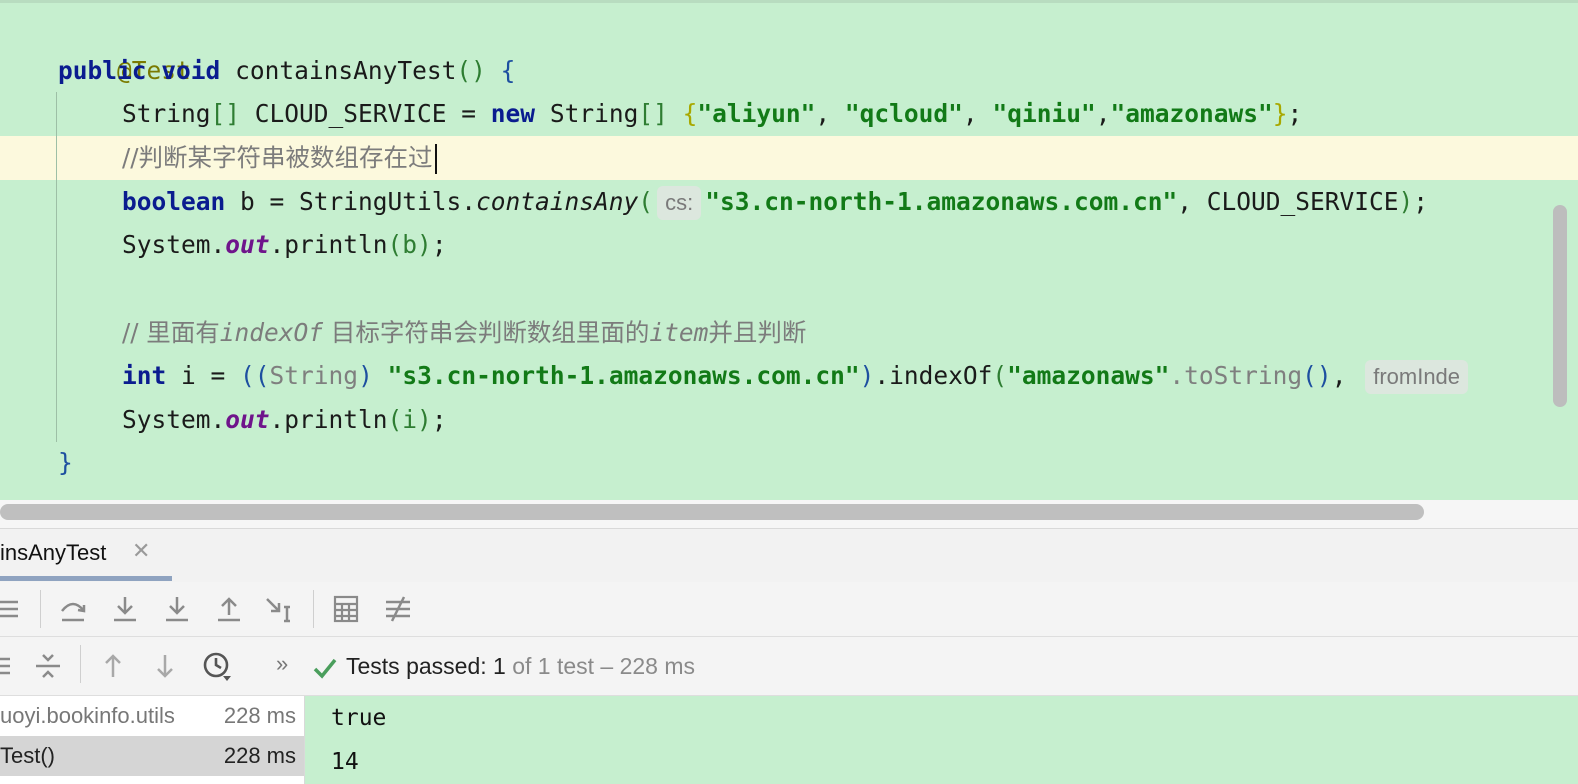 The image size is (1578, 784). What do you see at coordinates (557, 201) in the screenshot?
I see `static-method-call: containsAny` at bounding box center [557, 201].